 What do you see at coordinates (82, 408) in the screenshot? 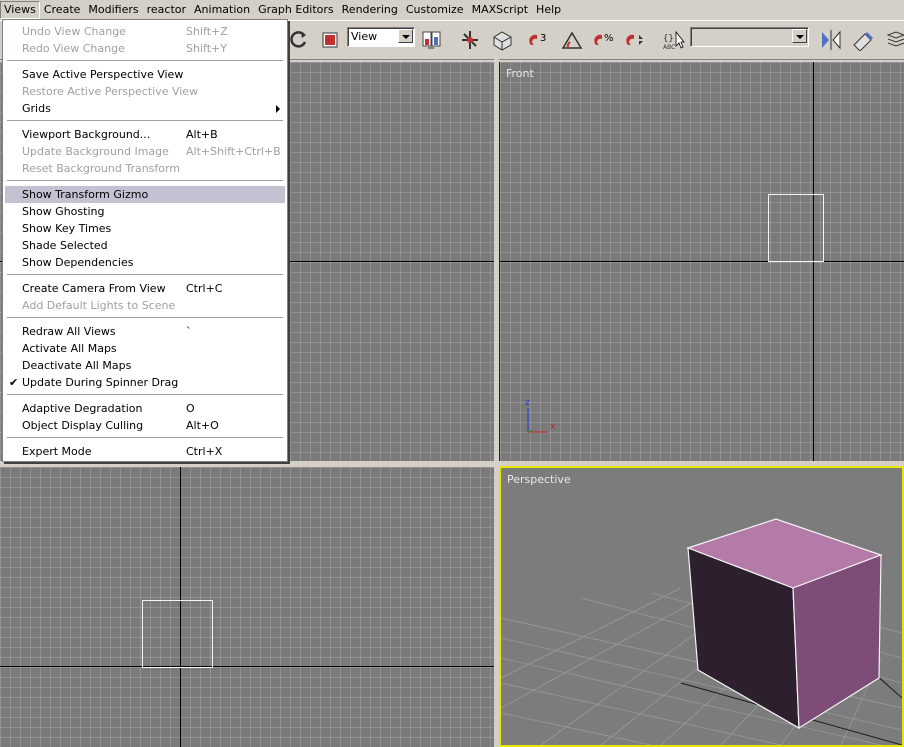
I see `menu-item-label: Adaptive Degradation` at bounding box center [82, 408].